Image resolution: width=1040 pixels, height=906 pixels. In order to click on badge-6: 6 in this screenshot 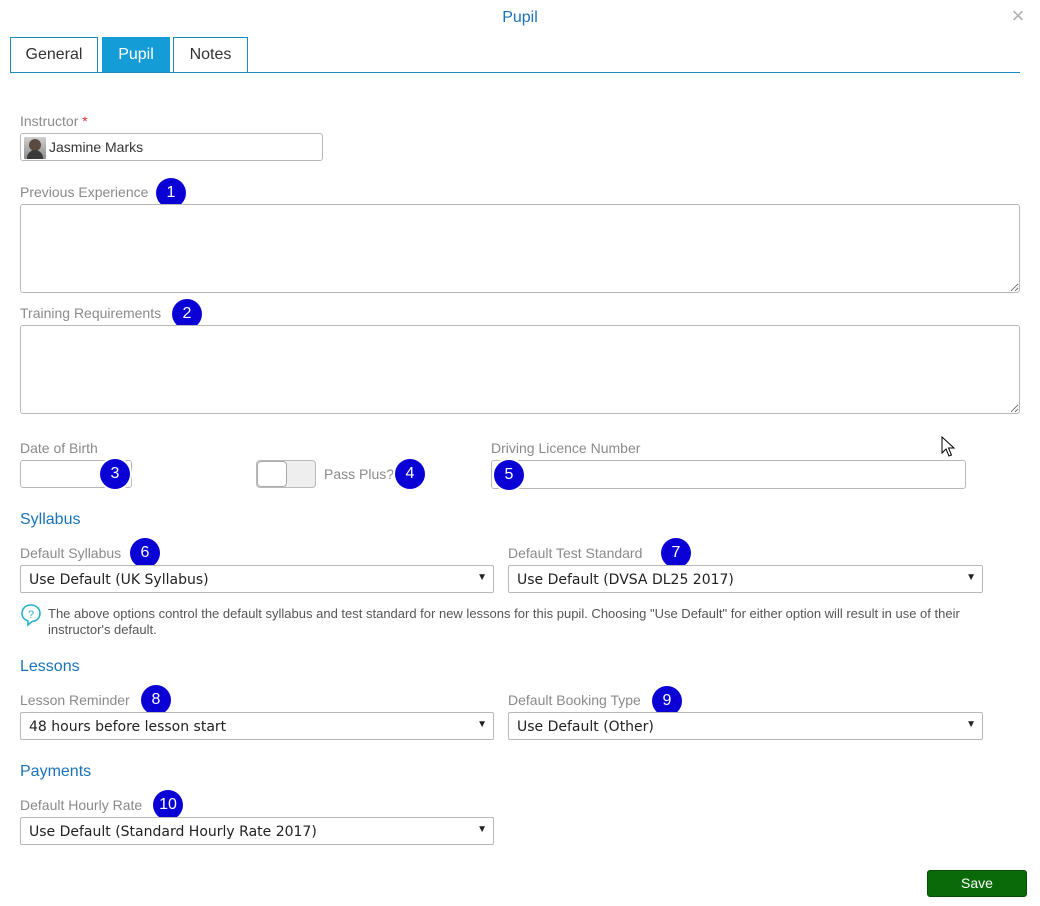, I will do `click(145, 553)`.